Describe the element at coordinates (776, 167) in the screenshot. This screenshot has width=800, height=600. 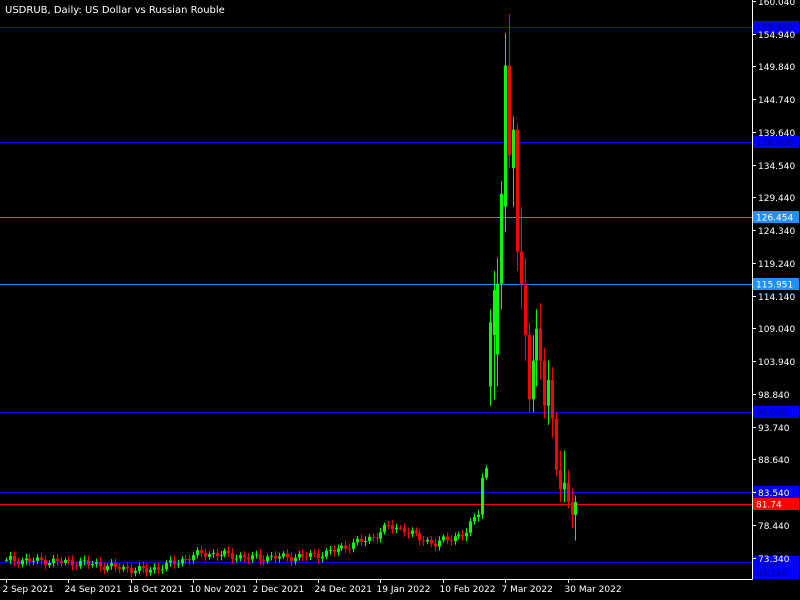
I see `y-tick-label: 134.540` at that location.